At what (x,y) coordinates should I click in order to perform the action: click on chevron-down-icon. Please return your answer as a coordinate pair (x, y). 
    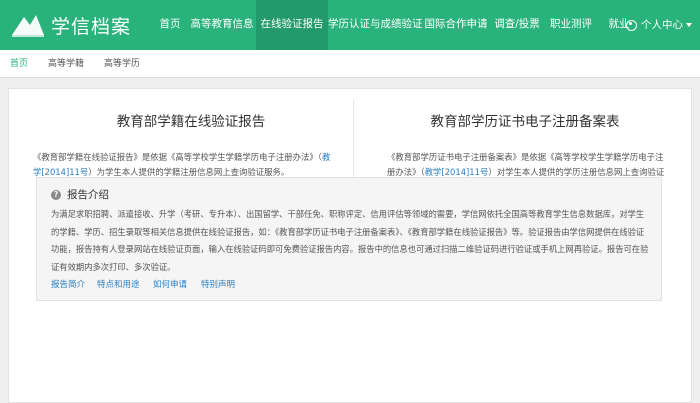
    Looking at the image, I should click on (689, 25).